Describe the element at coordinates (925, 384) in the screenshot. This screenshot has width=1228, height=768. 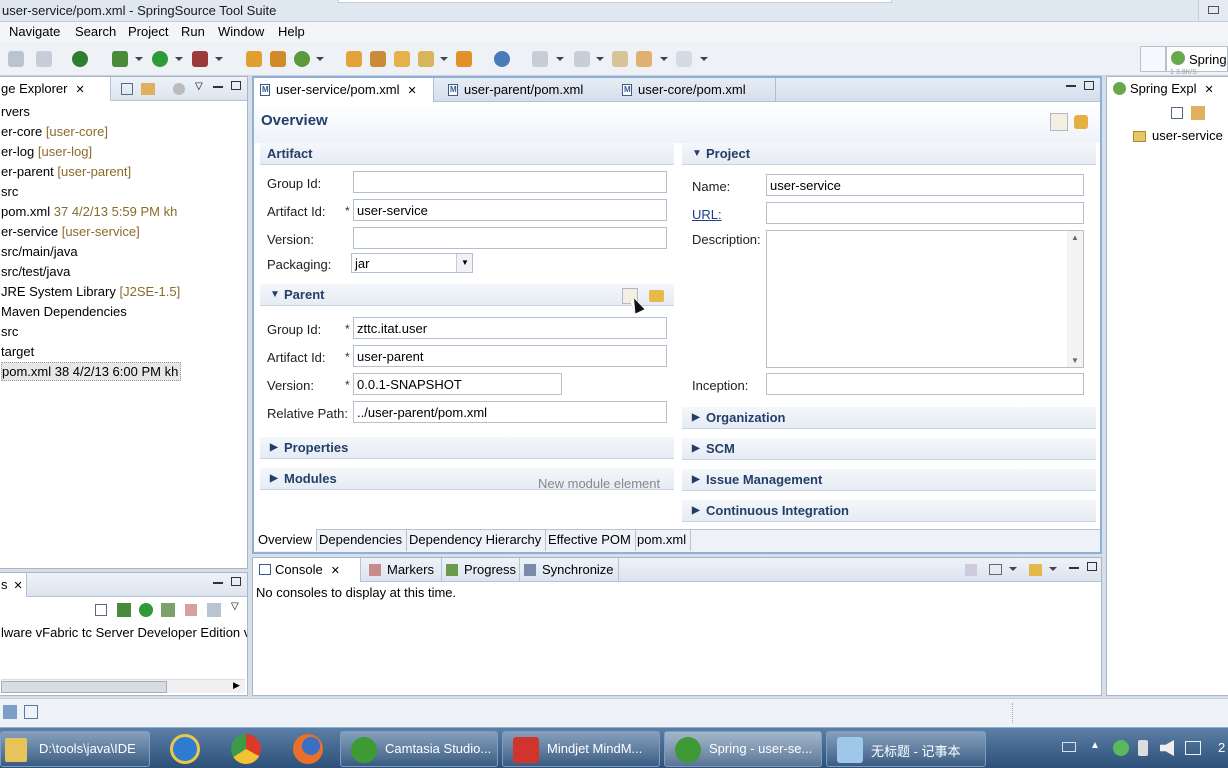
I see `inception-field` at that location.